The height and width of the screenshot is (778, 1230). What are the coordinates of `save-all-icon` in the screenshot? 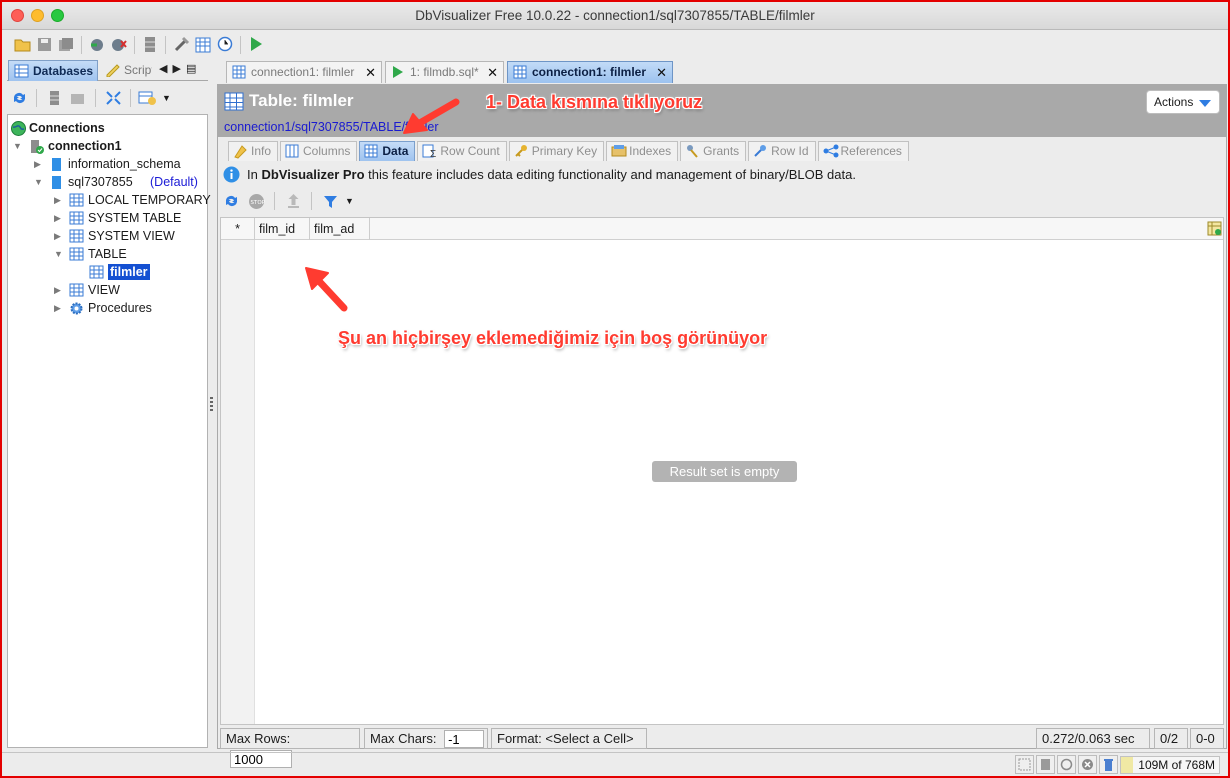 It's located at (66, 45).